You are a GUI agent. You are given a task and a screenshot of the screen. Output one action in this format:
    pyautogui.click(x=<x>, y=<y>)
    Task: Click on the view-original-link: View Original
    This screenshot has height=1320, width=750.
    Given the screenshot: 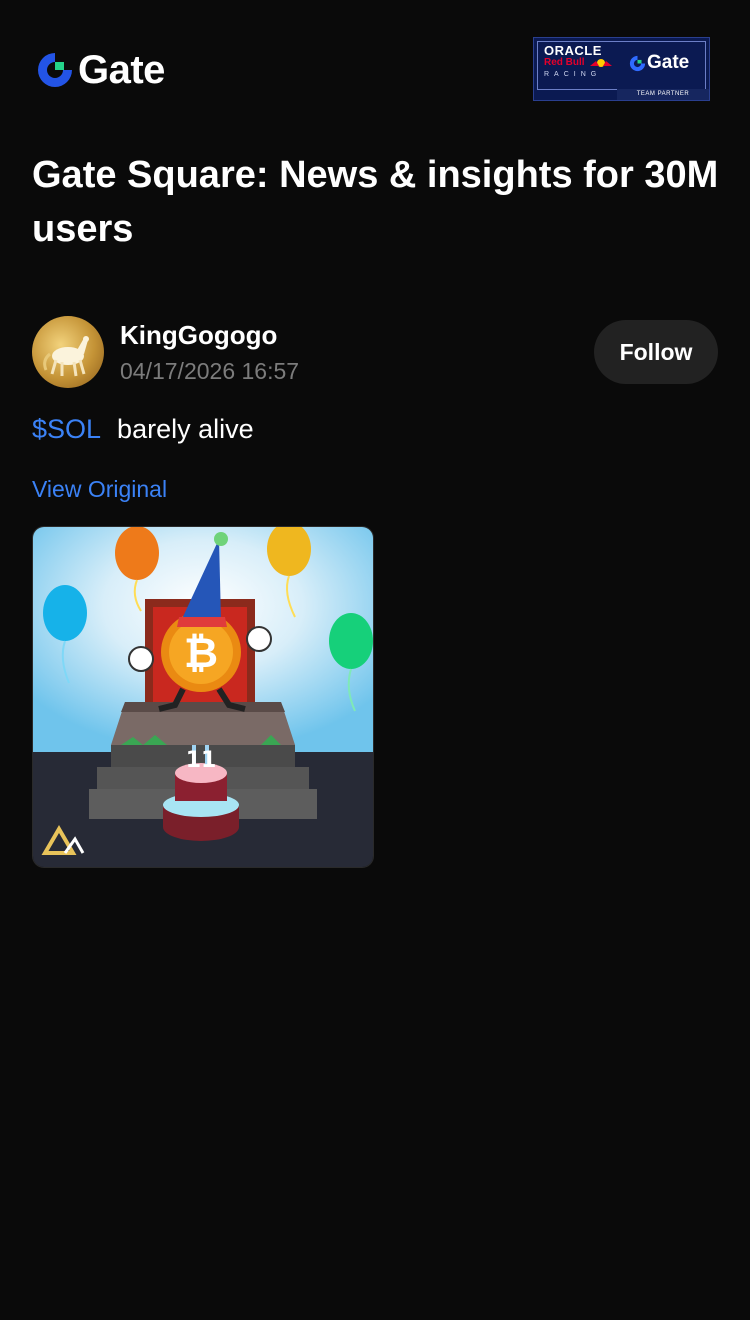 What is the action you would take?
    pyautogui.click(x=99, y=489)
    